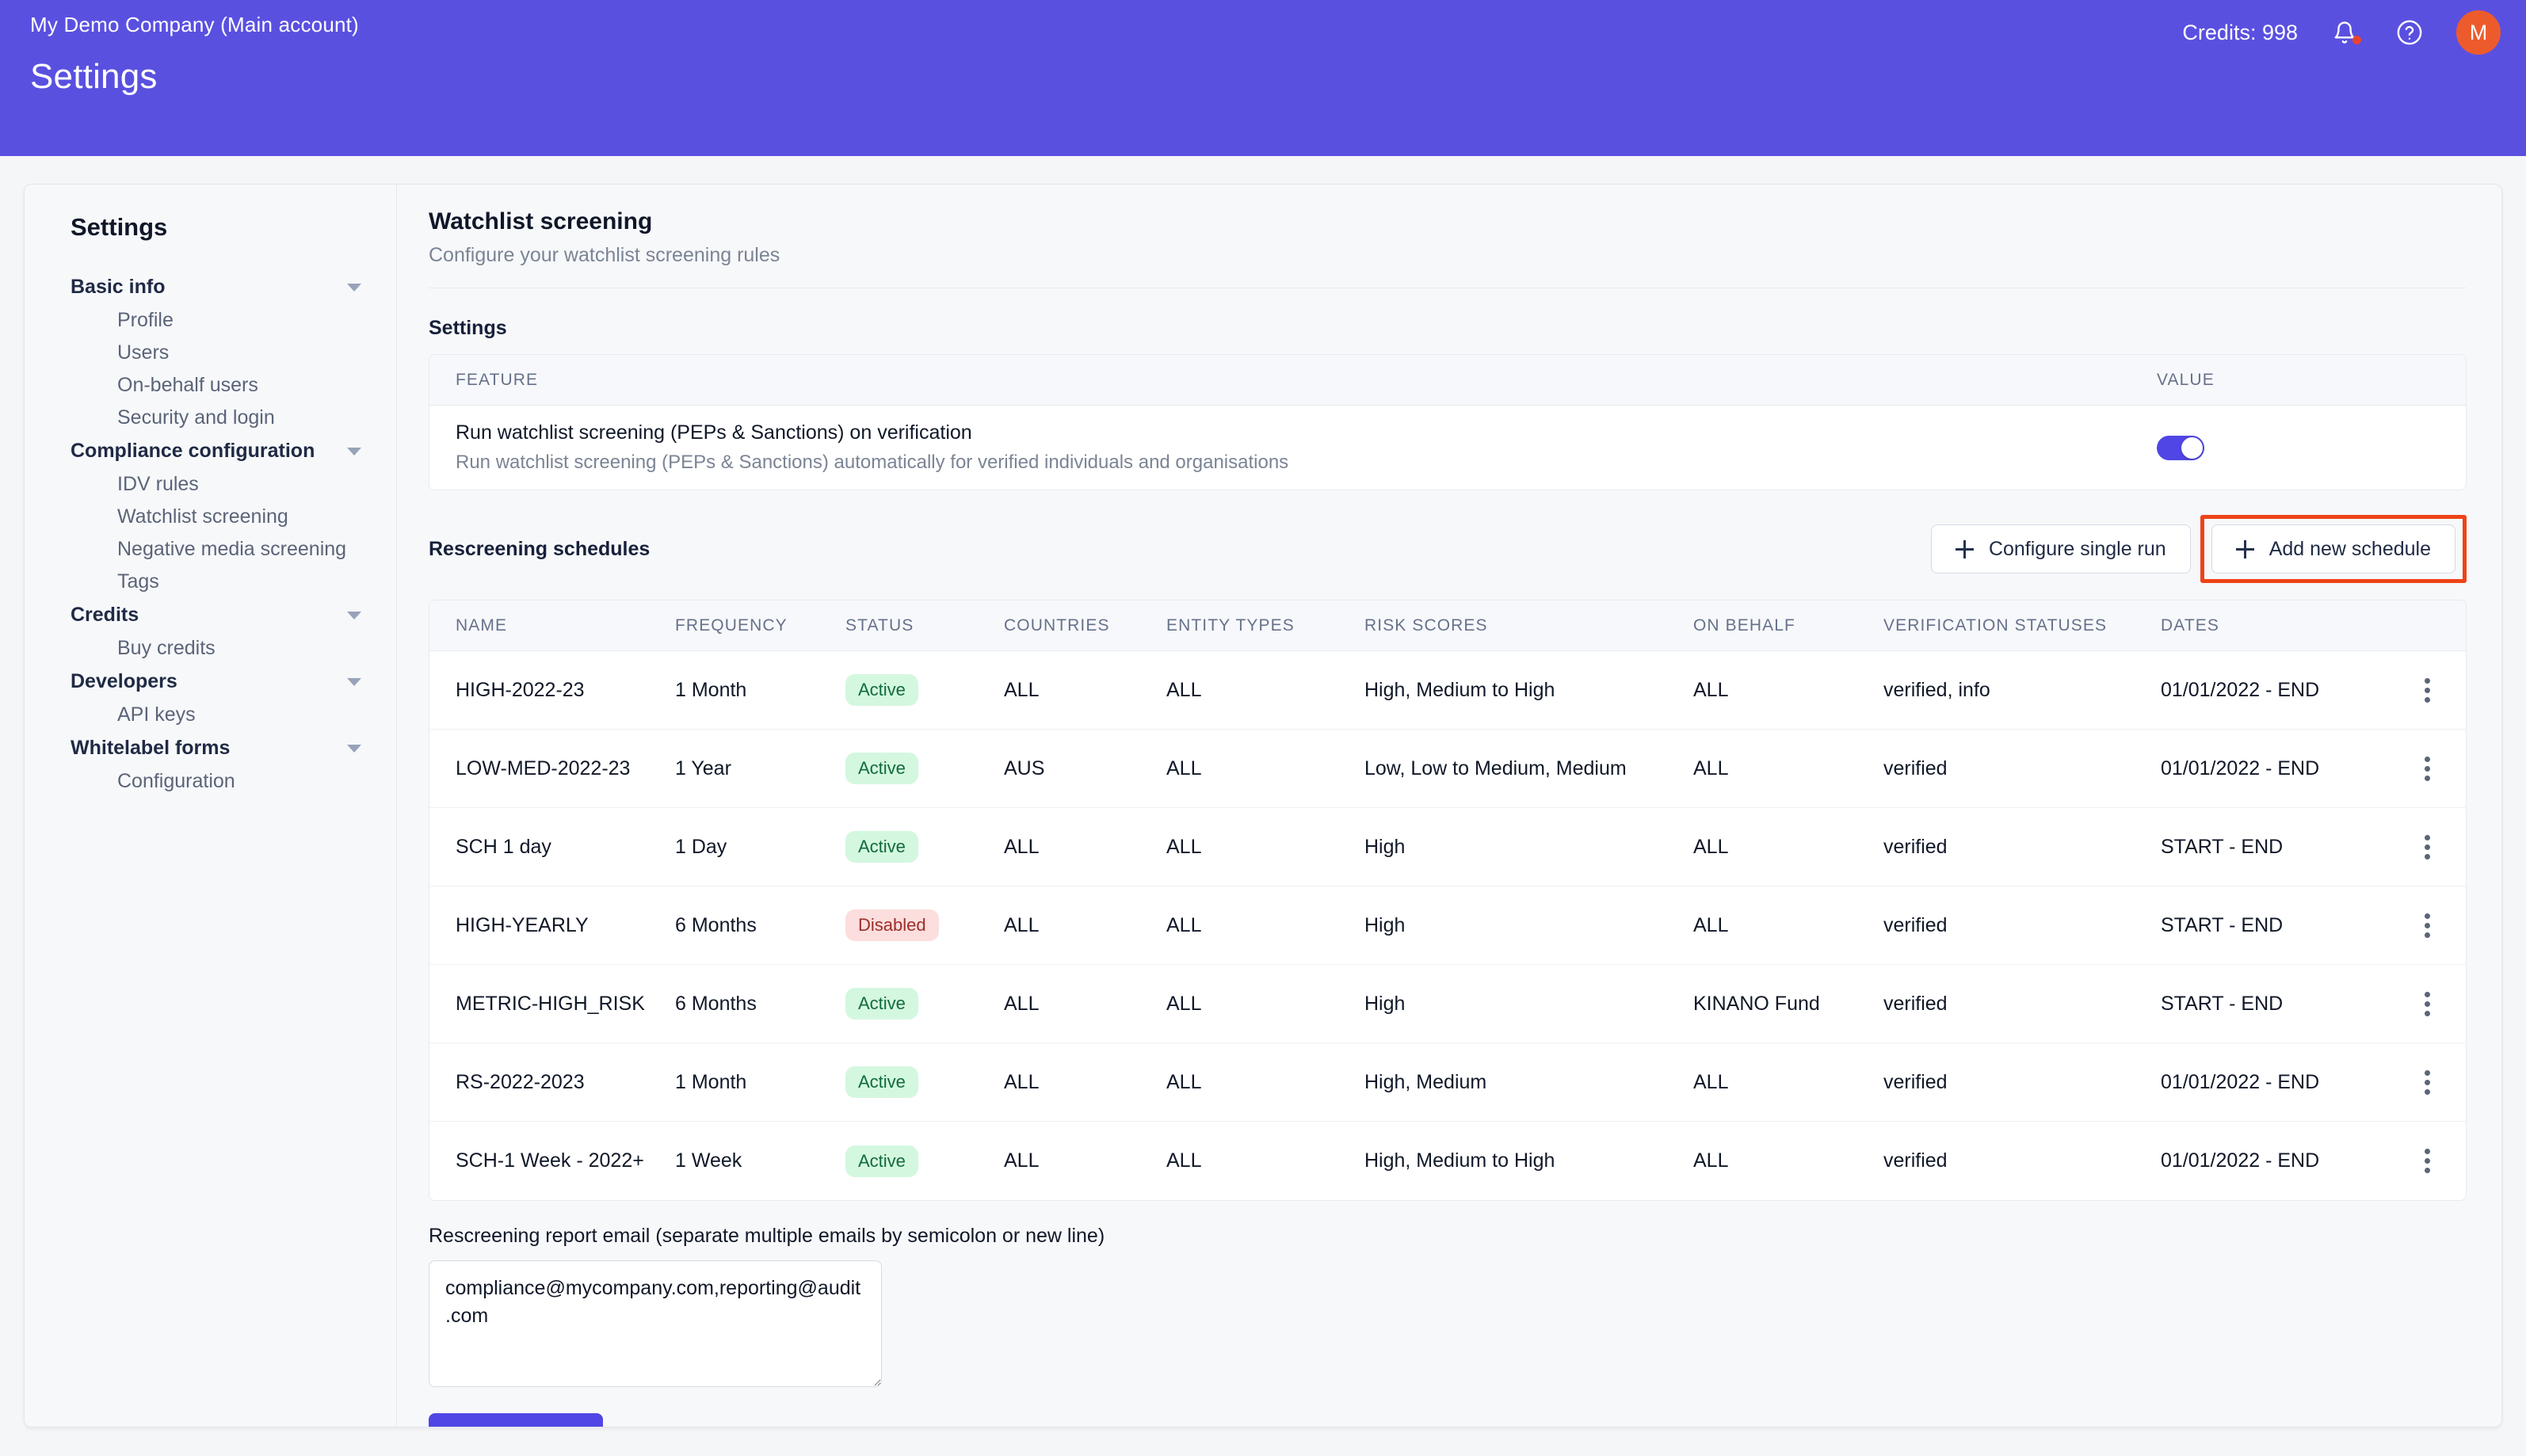 This screenshot has height=1456, width=2526. What do you see at coordinates (210, 648) in the screenshot?
I see `sidebar-item-buy-credits: Buy credits` at bounding box center [210, 648].